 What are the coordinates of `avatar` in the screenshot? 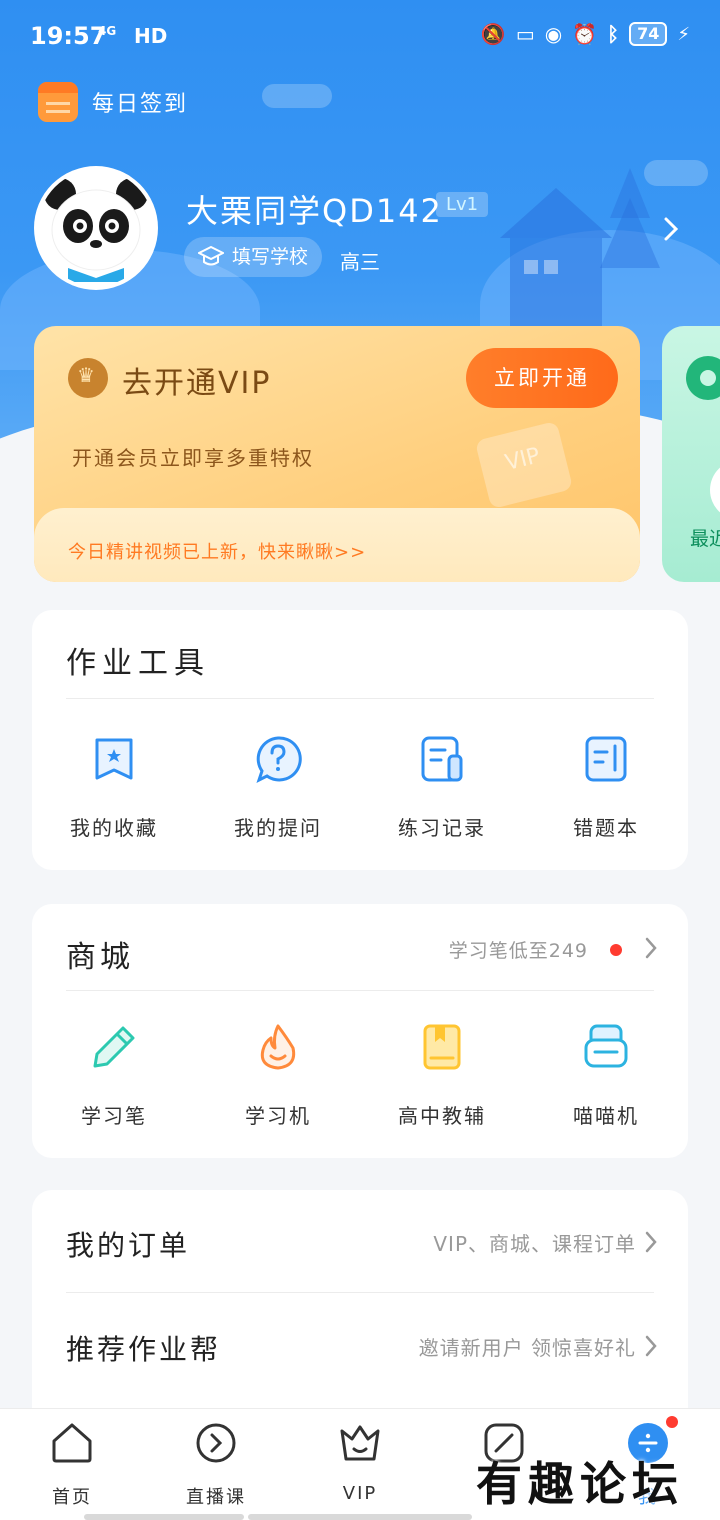 It's located at (96, 228).